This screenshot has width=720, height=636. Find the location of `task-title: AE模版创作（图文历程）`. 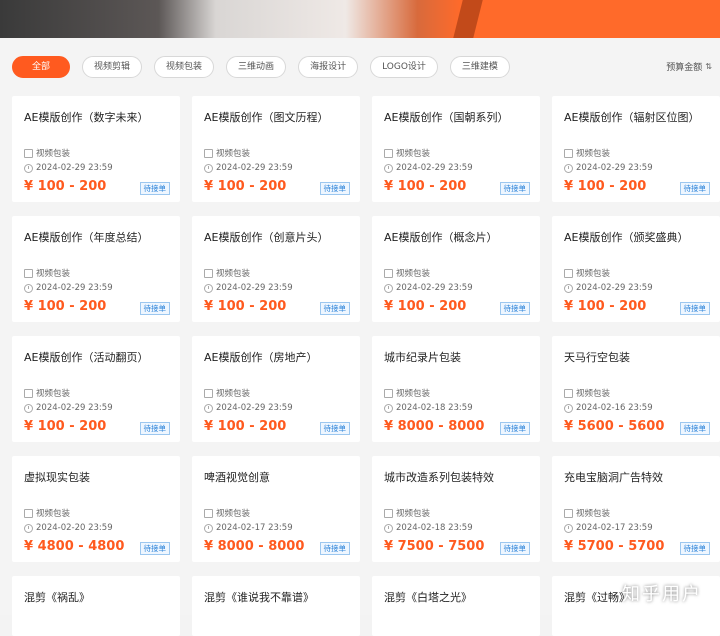

task-title: AE模版创作（图文历程） is located at coordinates (266, 117).